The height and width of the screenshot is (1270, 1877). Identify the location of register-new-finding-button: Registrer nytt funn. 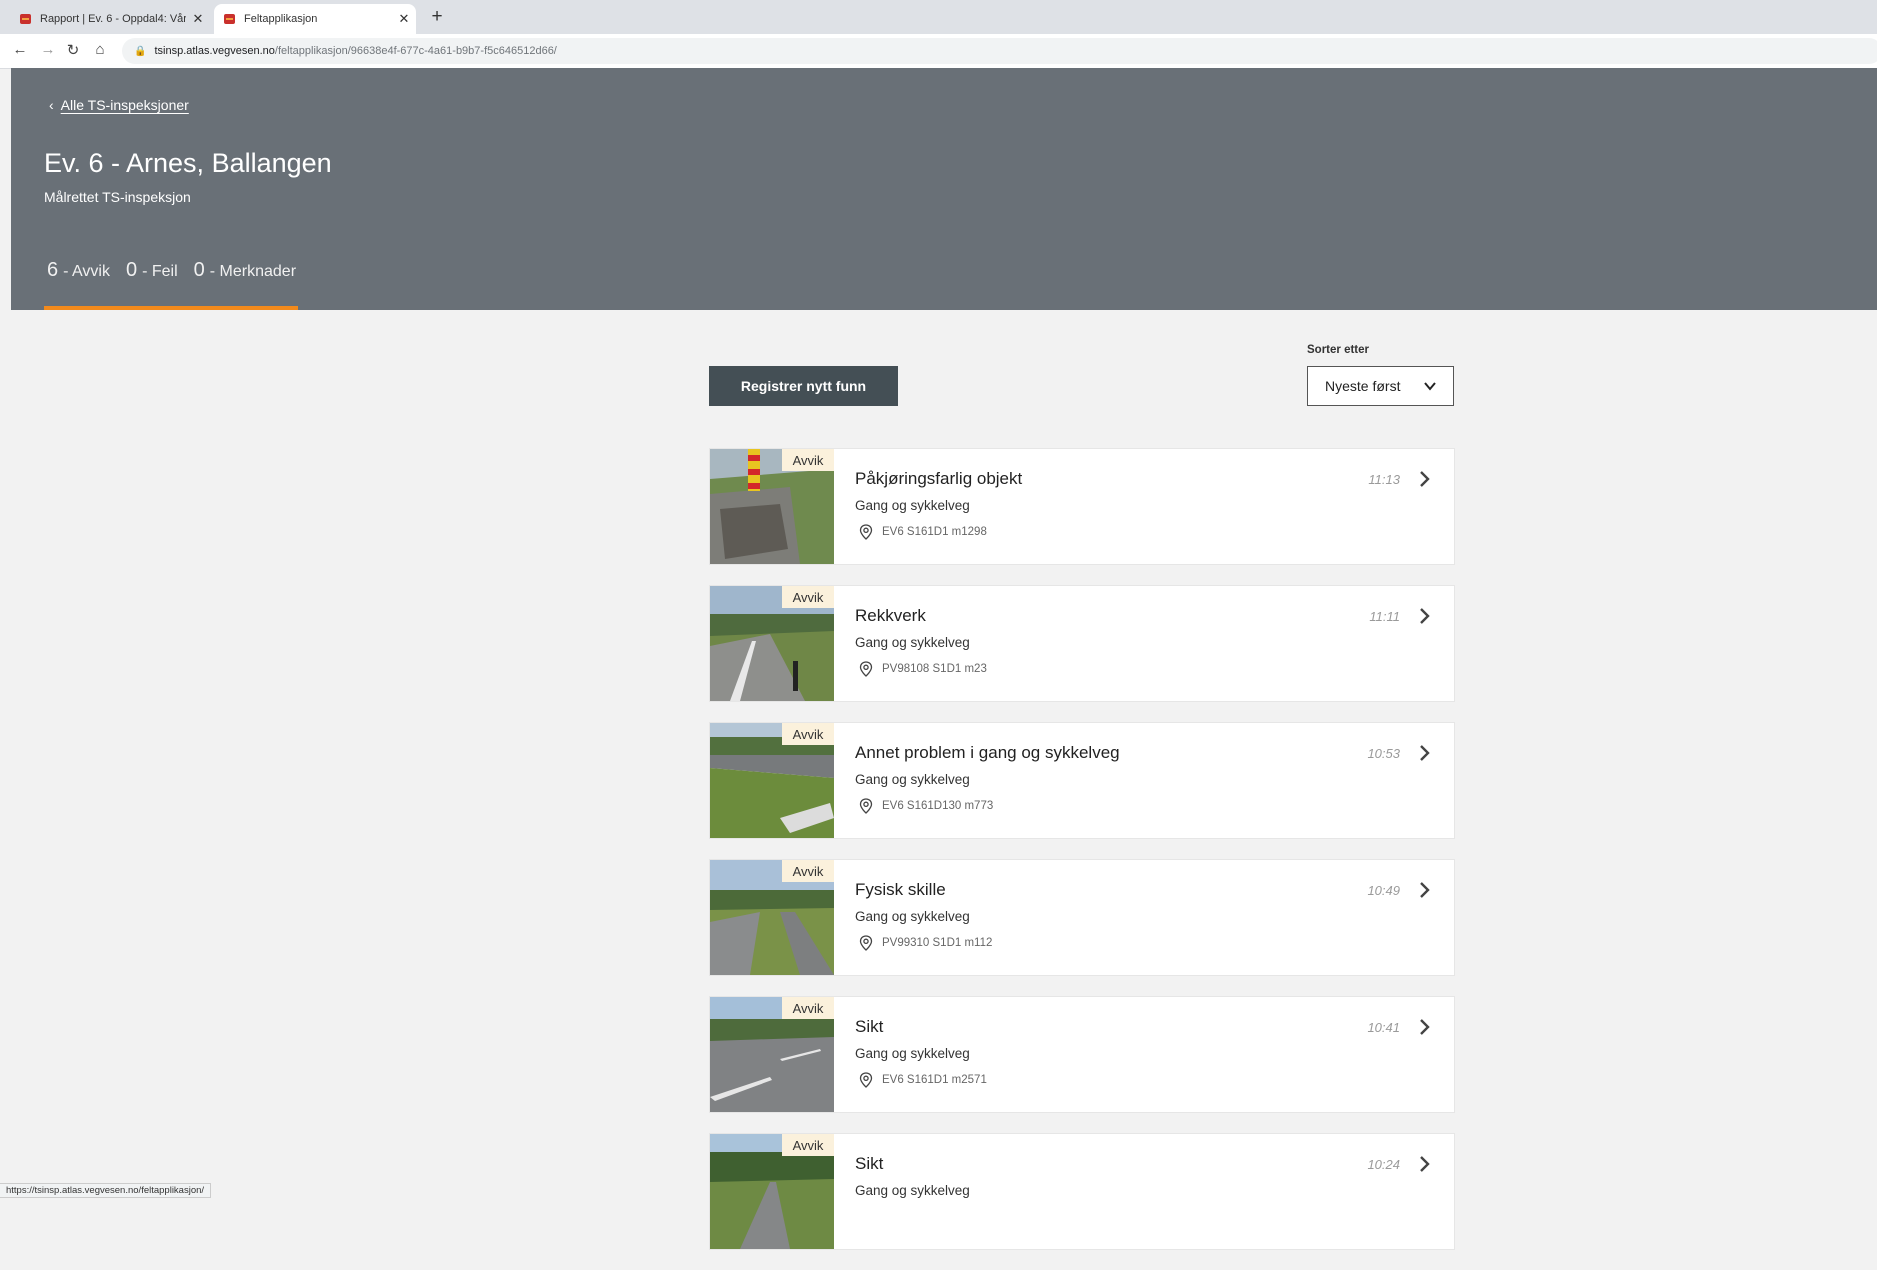
(803, 386).